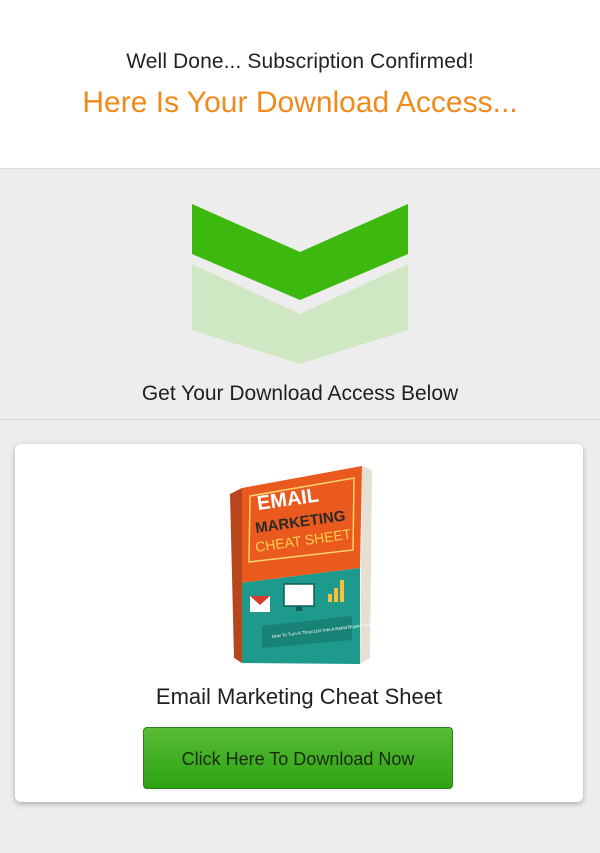 Image resolution: width=600 pixels, height=853 pixels. I want to click on product-title: Email Marketing Cheat Sheet, so click(299, 696).